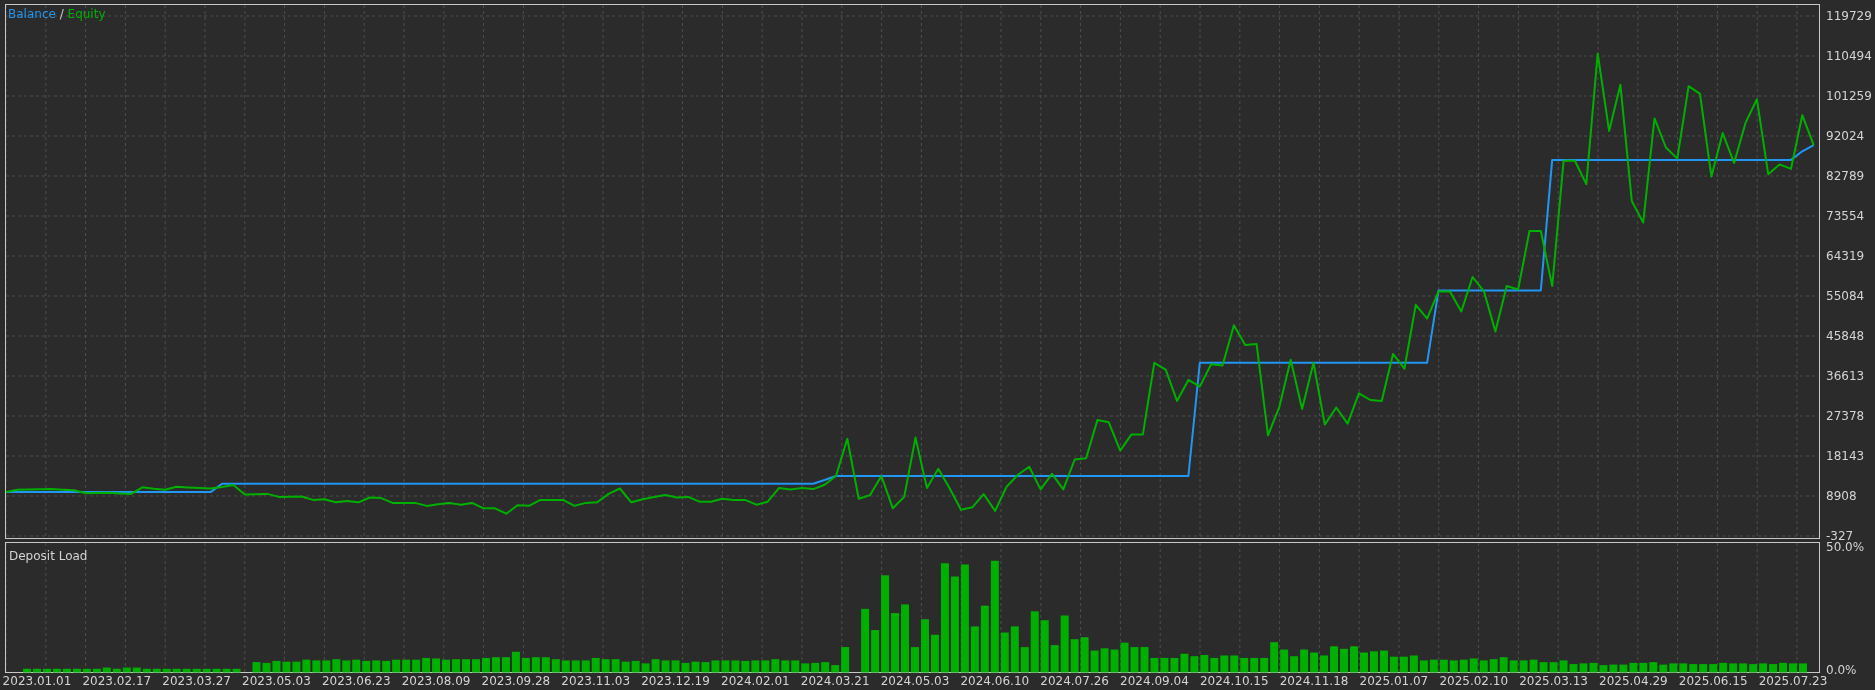 This screenshot has width=1875, height=690. I want to click on axis-label: 2024.05.03, so click(915, 681).